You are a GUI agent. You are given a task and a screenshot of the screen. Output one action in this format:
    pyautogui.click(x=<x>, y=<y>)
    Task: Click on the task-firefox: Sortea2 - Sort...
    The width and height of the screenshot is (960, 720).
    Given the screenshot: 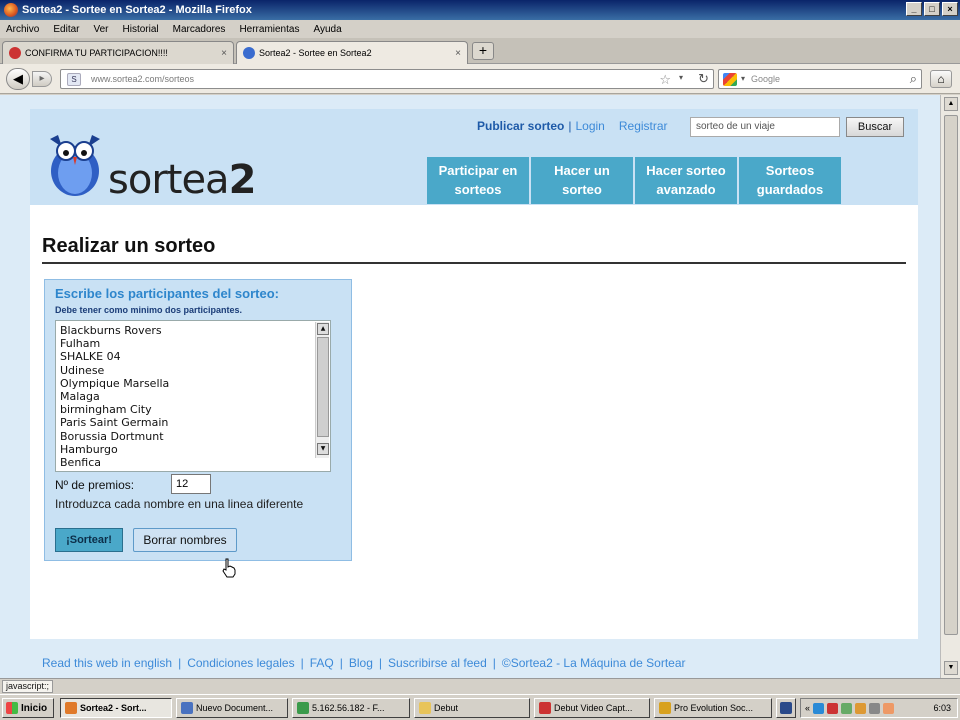 What is the action you would take?
    pyautogui.click(x=116, y=708)
    